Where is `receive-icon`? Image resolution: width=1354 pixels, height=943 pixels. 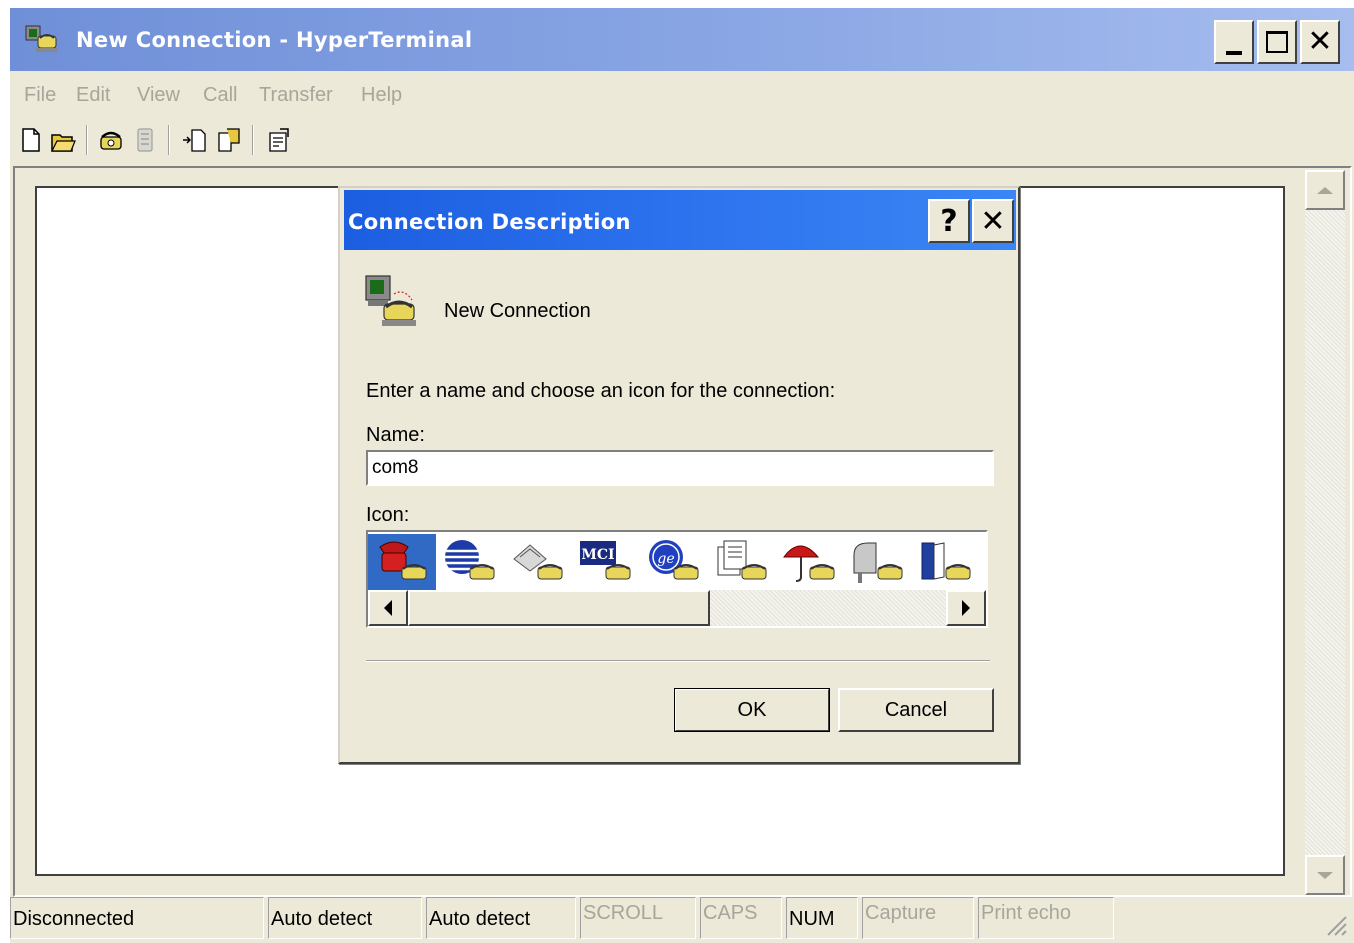
receive-icon is located at coordinates (229, 140).